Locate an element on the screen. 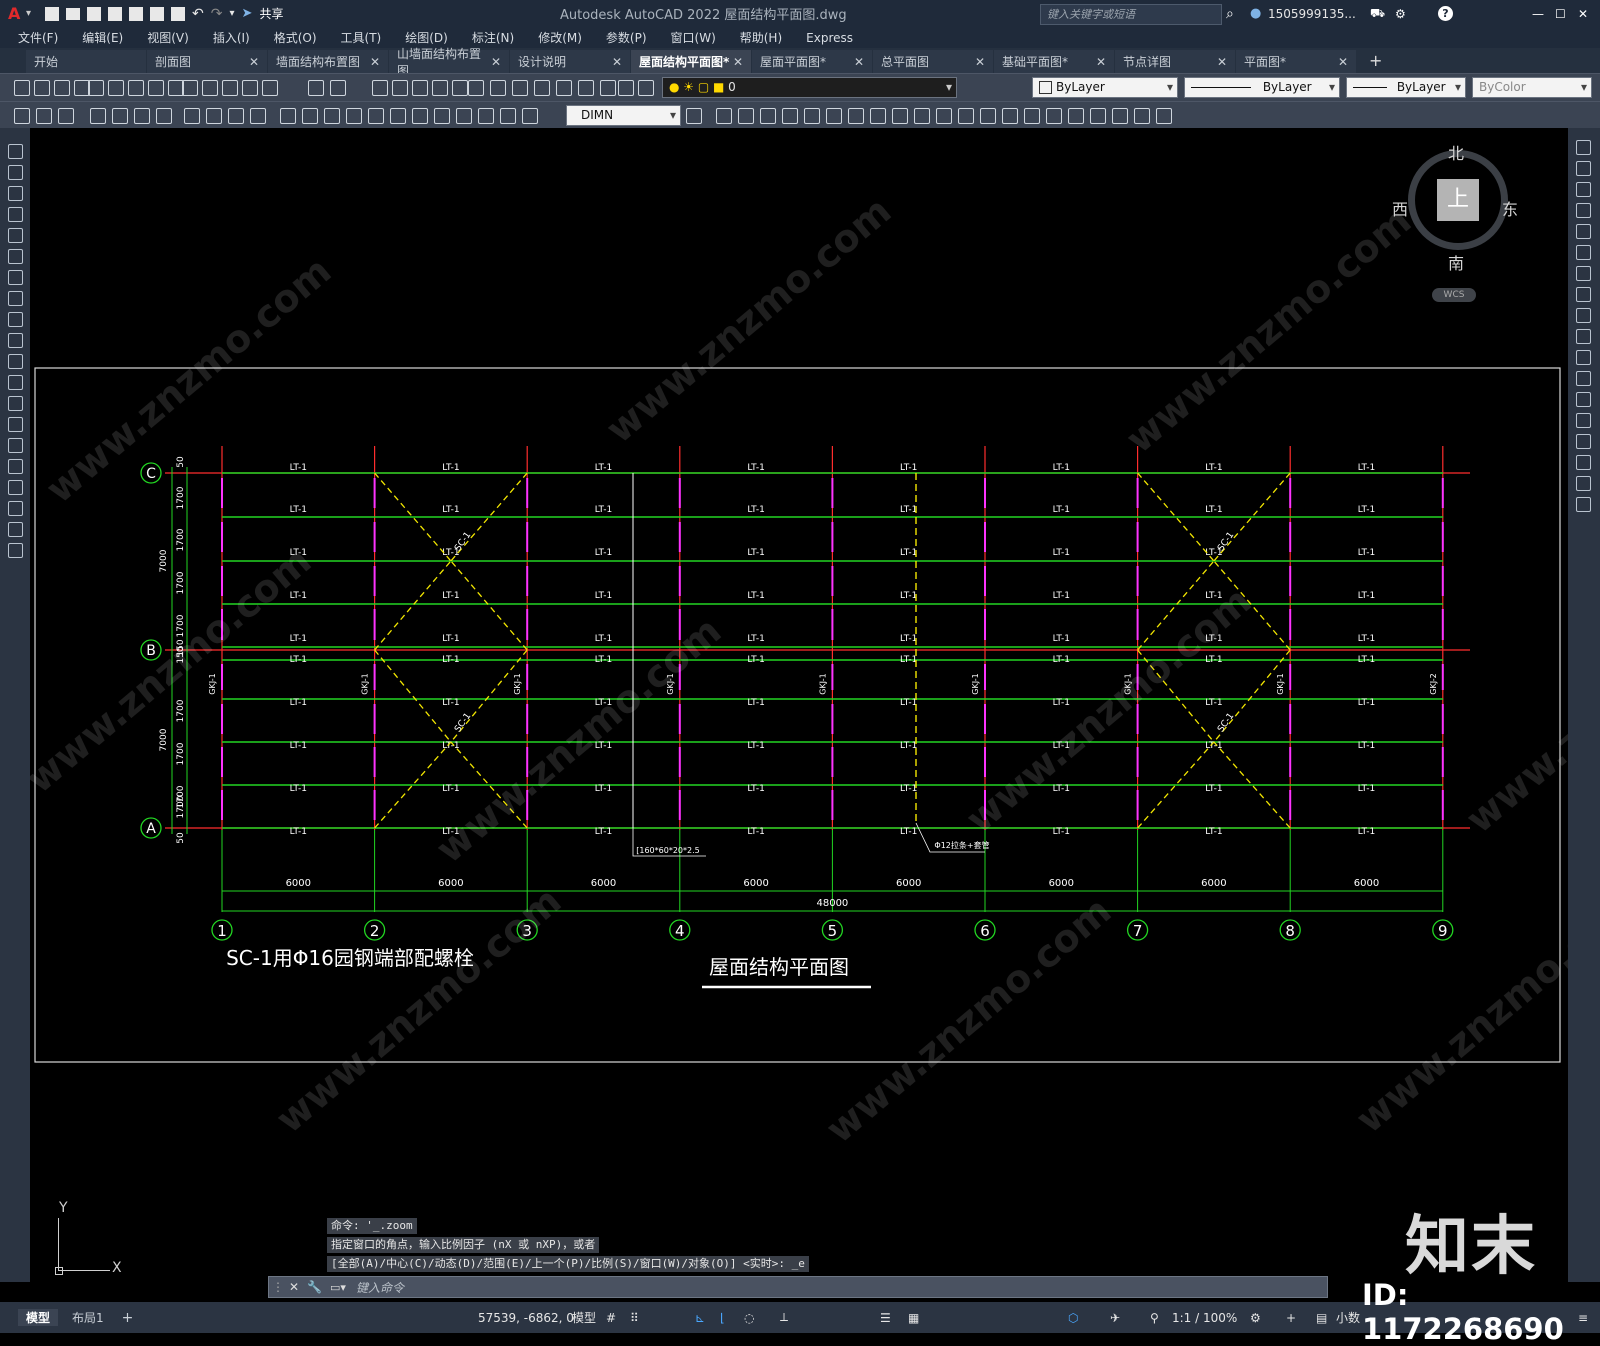 Image resolution: width=1600 pixels, height=1346 pixels. workspace-icon: ⚙ is located at coordinates (1255, 1318).